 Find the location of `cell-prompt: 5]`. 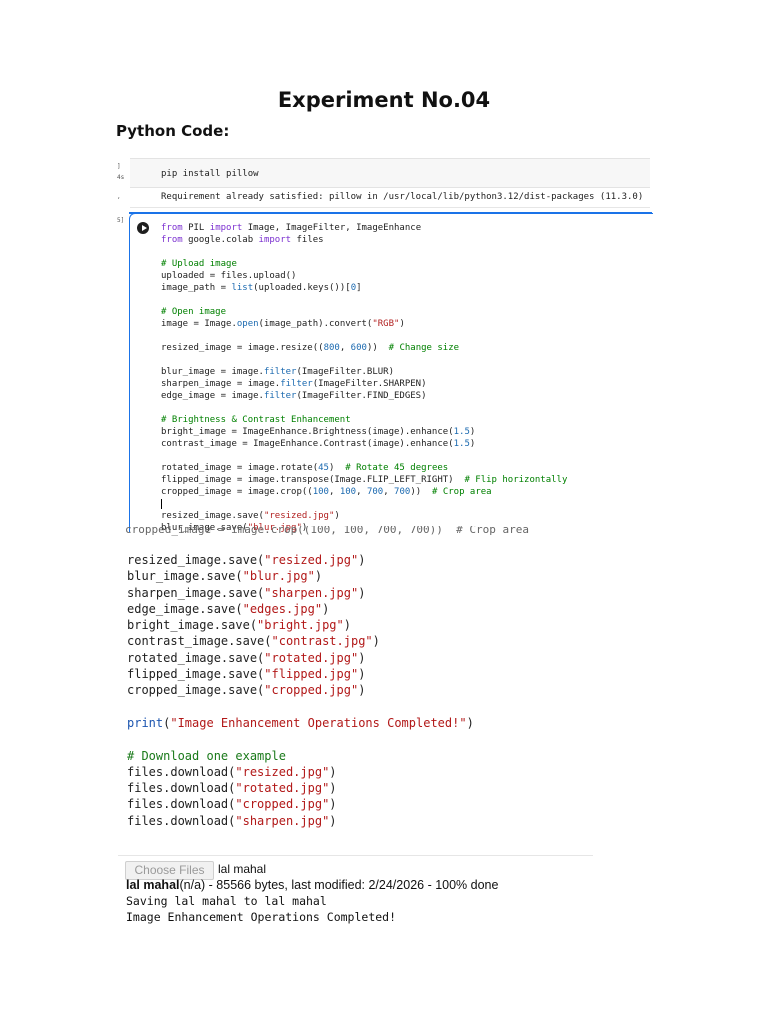

cell-prompt: 5] is located at coordinates (121, 220).